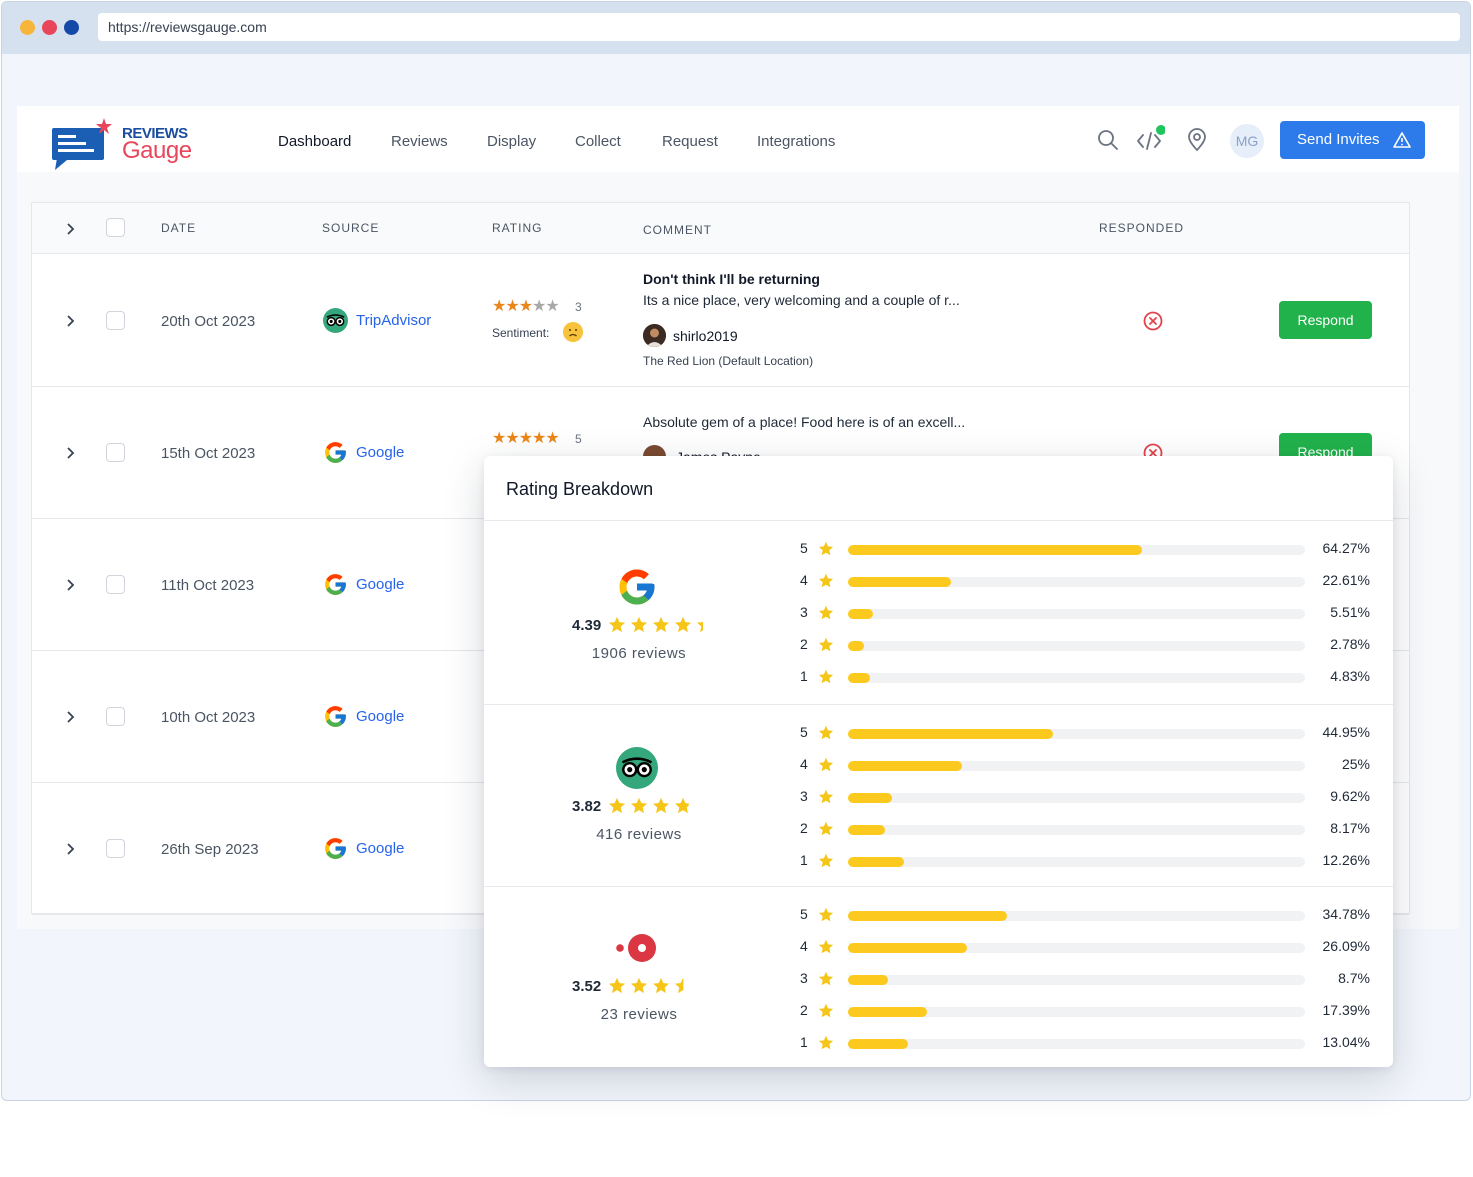 Image resolution: width=1473 pixels, height=1177 pixels. What do you see at coordinates (796, 141) in the screenshot?
I see `nav-integrations: Integrations` at bounding box center [796, 141].